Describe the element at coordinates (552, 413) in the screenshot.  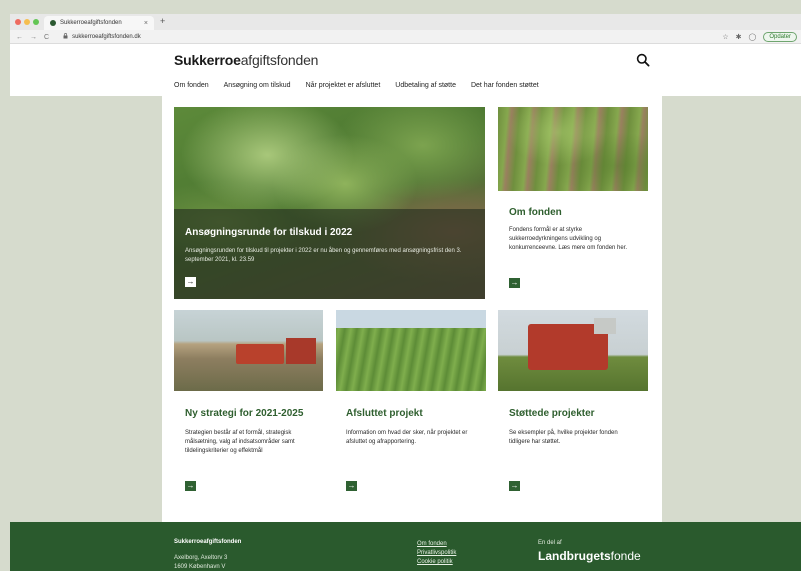
I see `stottede-title: Støttede projekter` at that location.